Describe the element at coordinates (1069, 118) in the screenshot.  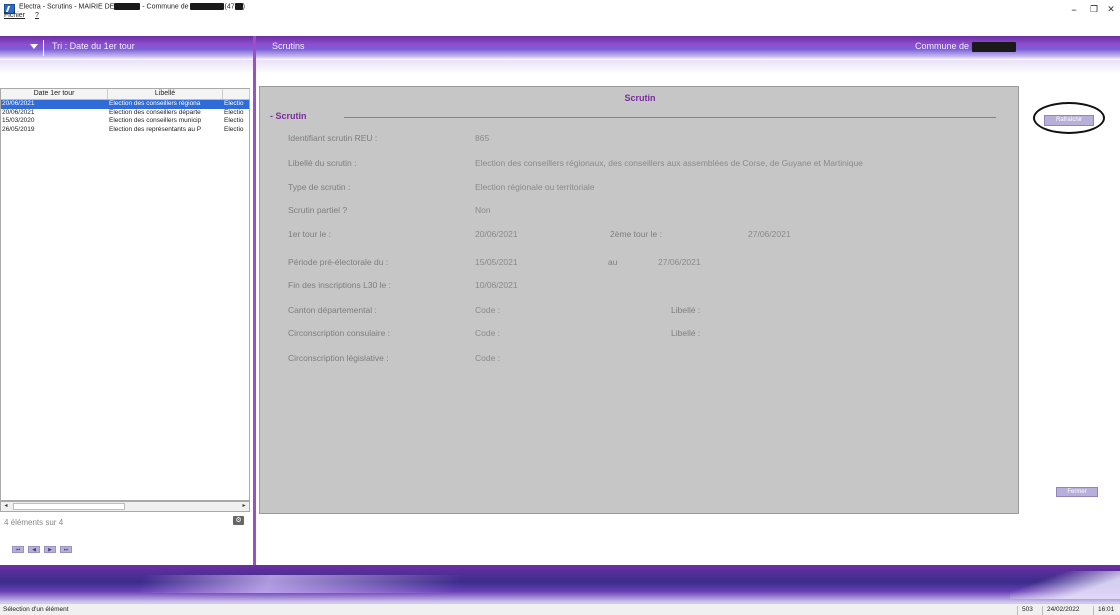
I see `highlight-circle-annotation` at that location.